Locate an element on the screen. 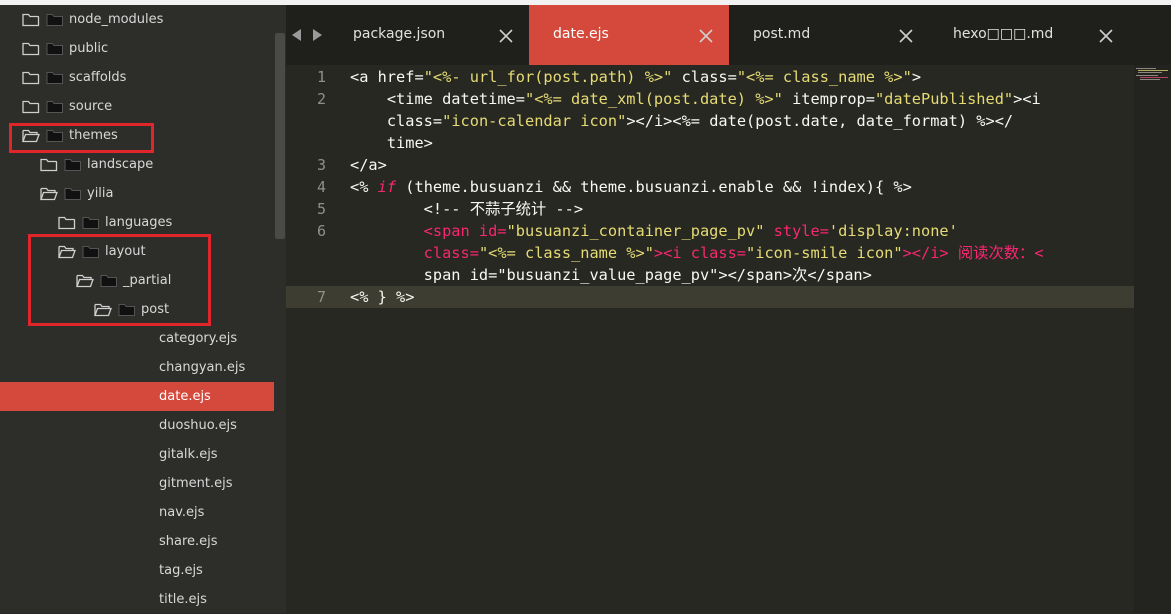 Image resolution: width=1171 pixels, height=614 pixels. code-token: <% } %> is located at coordinates (382, 297).